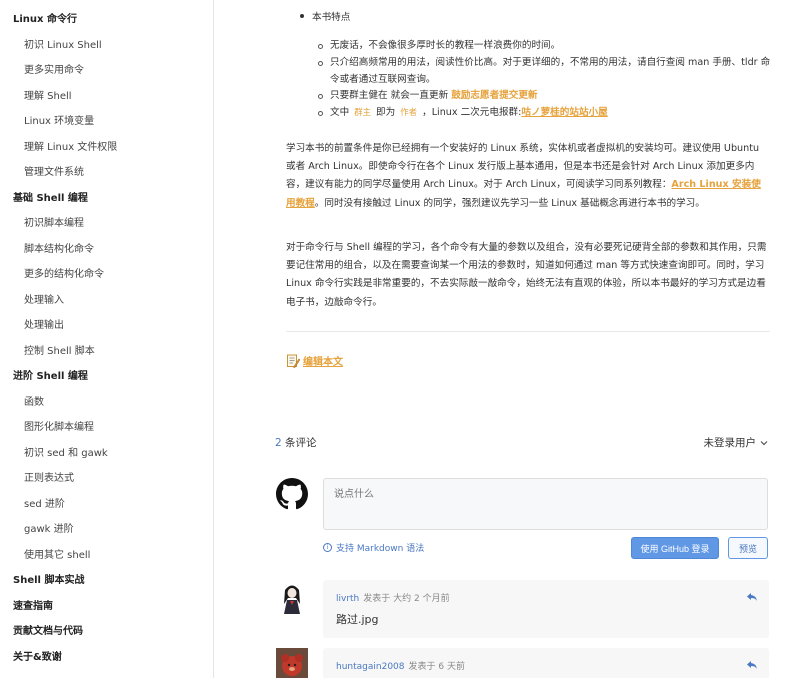 The image size is (800, 678). I want to click on list-item: 文中 群主 即为 作者 ，Linux 二次元电报群:咕ノ萝桂的站站小屋, so click(545, 113).